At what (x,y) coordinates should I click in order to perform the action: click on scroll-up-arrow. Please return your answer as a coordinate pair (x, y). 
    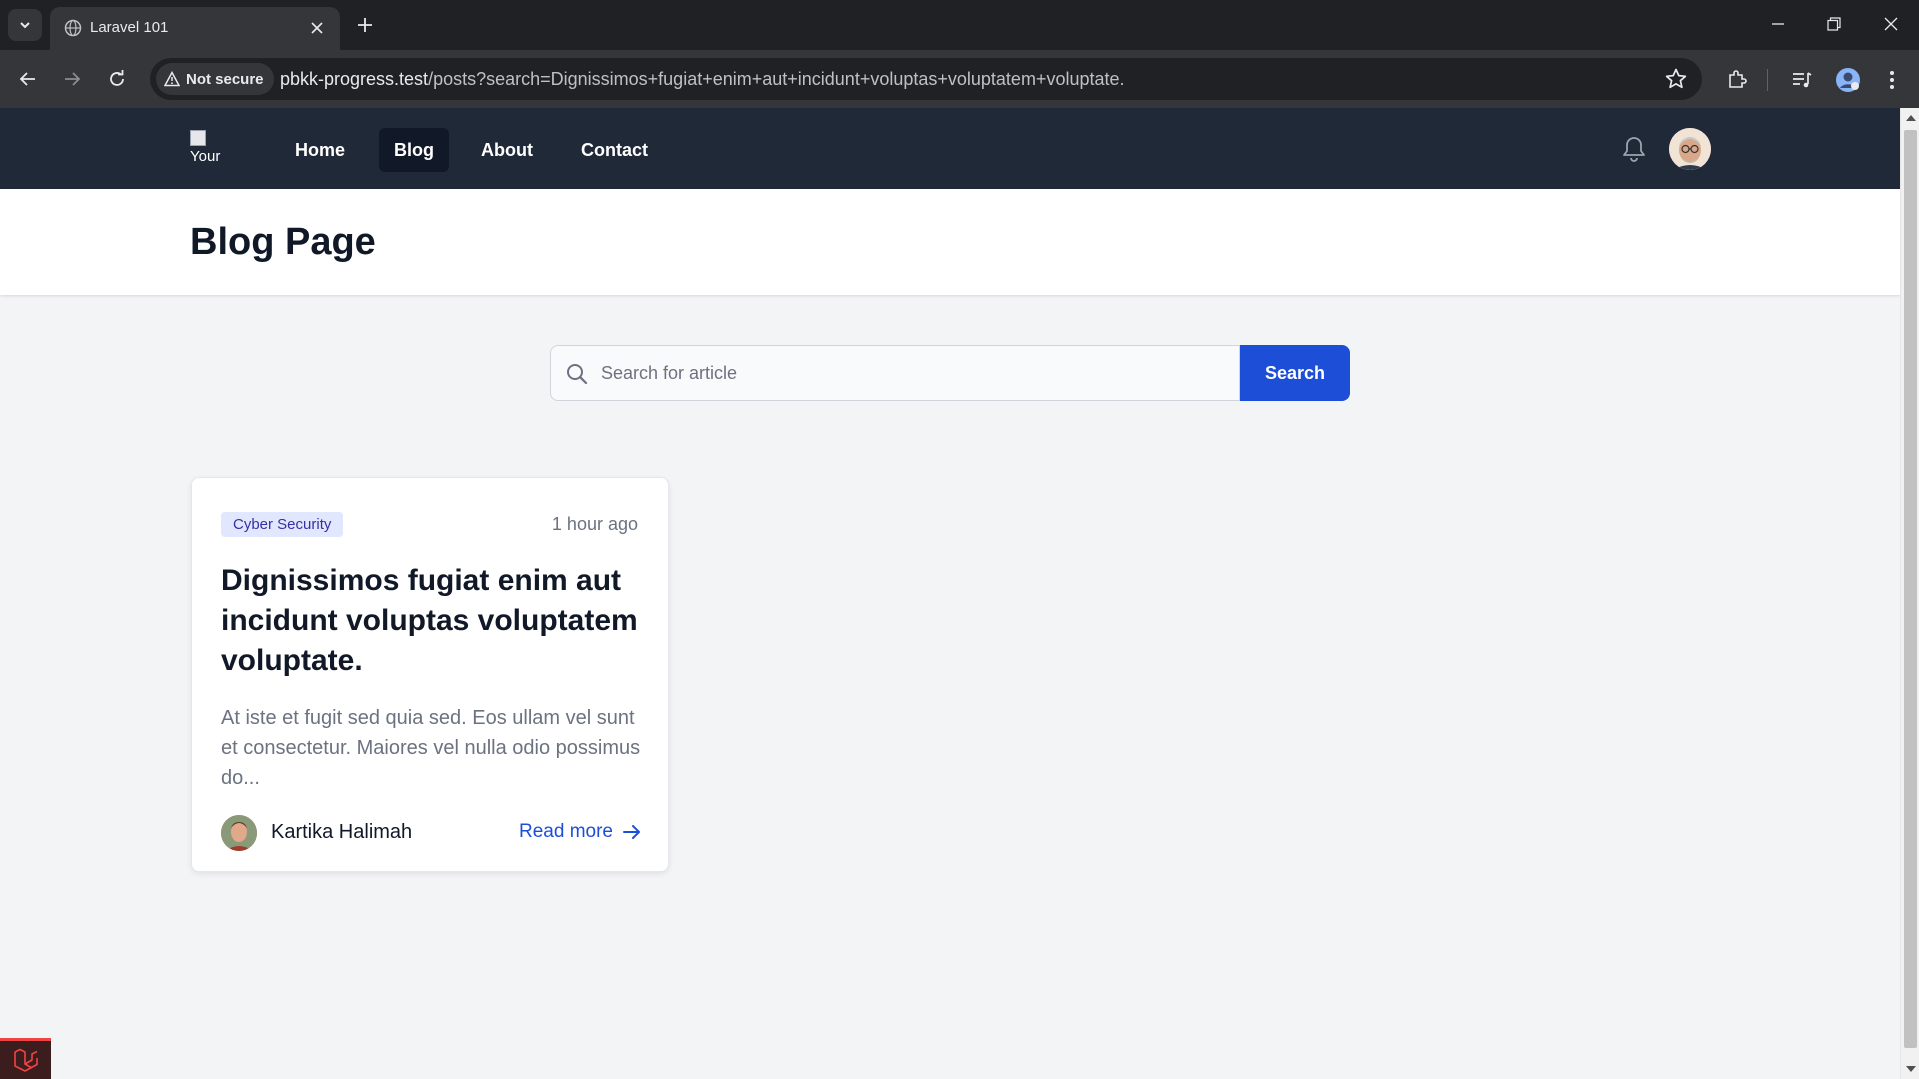
    Looking at the image, I should click on (1911, 118).